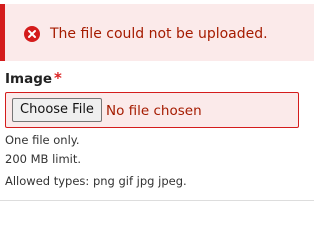 The height and width of the screenshot is (240, 320). Describe the element at coordinates (32, 34) in the screenshot. I see `error-circle-x-icon` at that location.